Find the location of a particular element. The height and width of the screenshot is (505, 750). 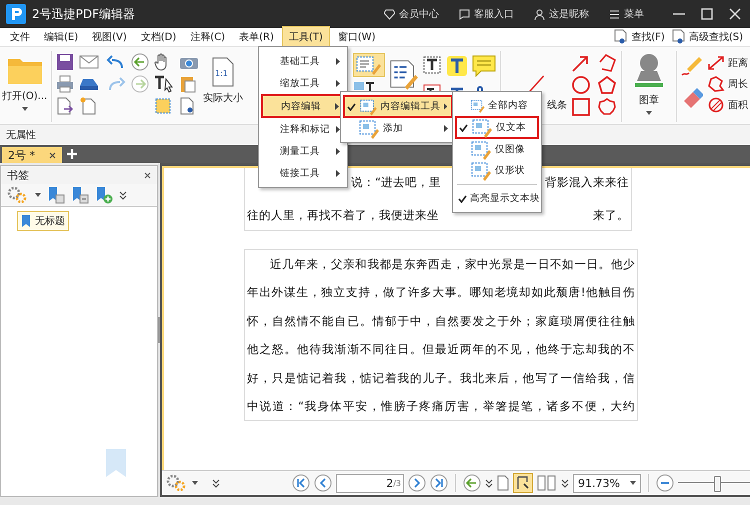

property-text: 无属性 is located at coordinates (21, 135).